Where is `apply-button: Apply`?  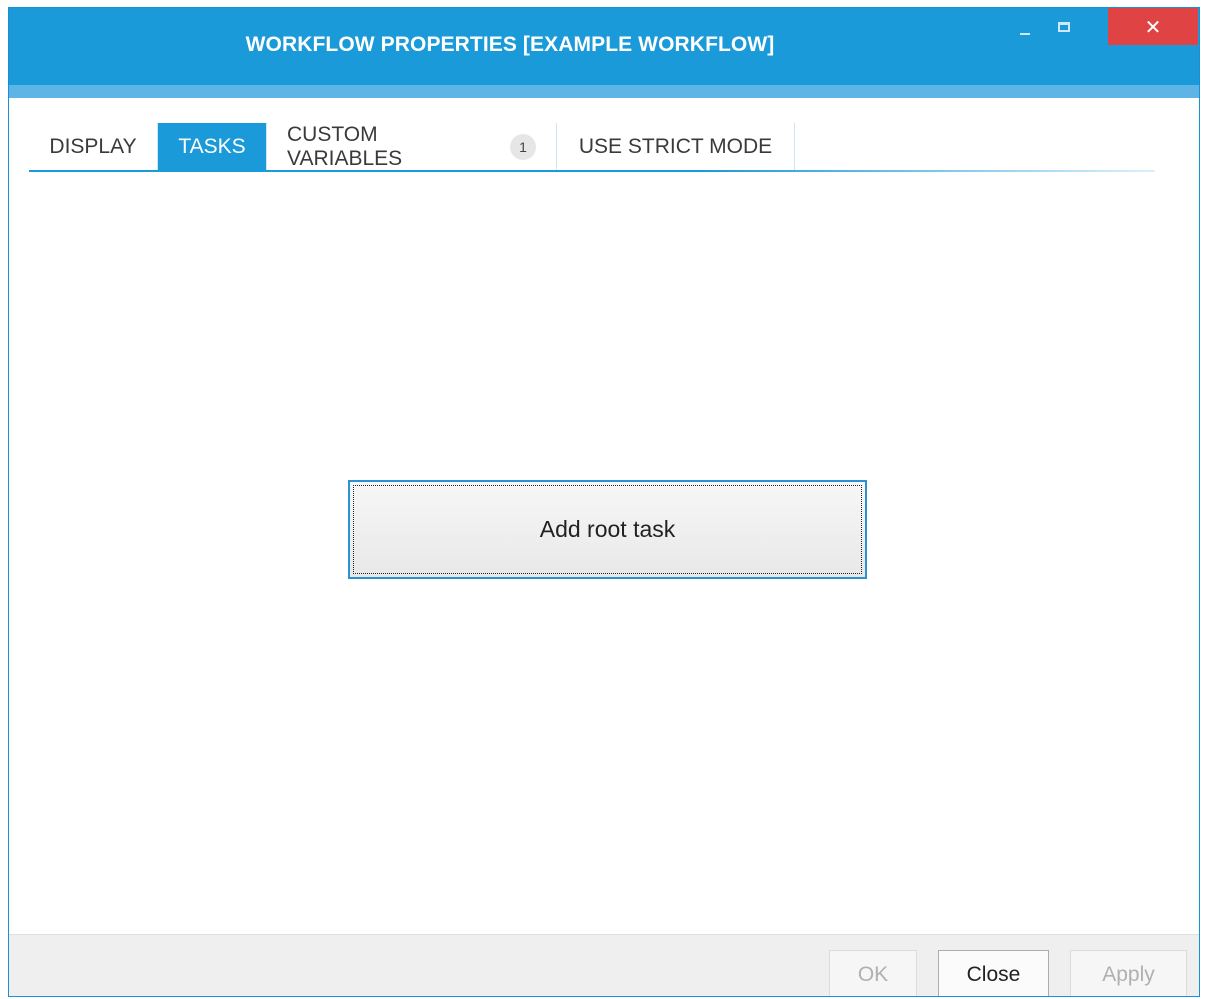 apply-button: Apply is located at coordinates (1128, 973).